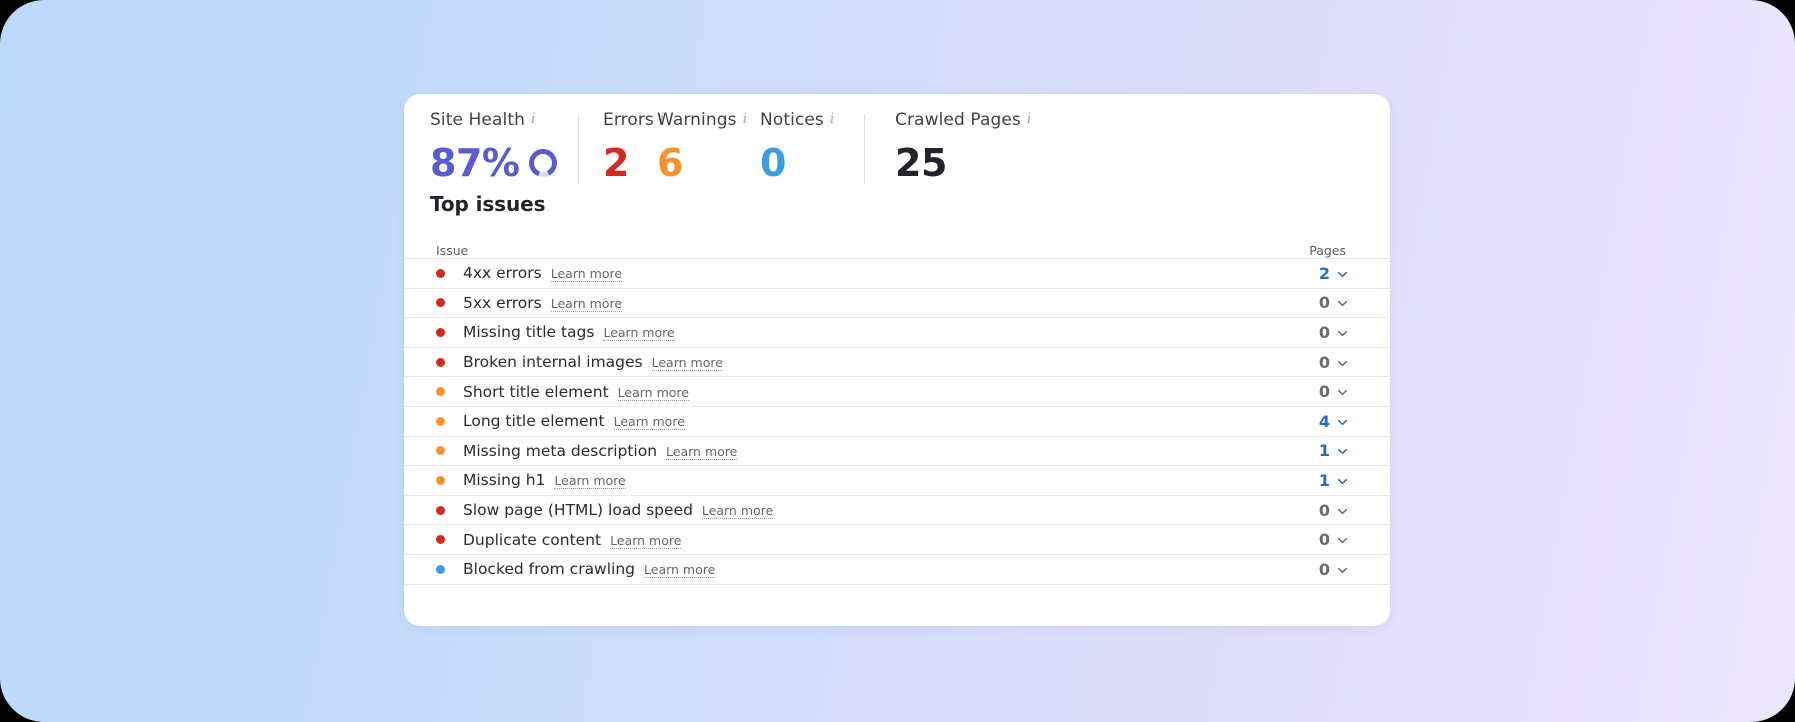 This screenshot has width=1795, height=722. What do you see at coordinates (502, 273) in the screenshot?
I see `issue-name: 4xx errors` at bounding box center [502, 273].